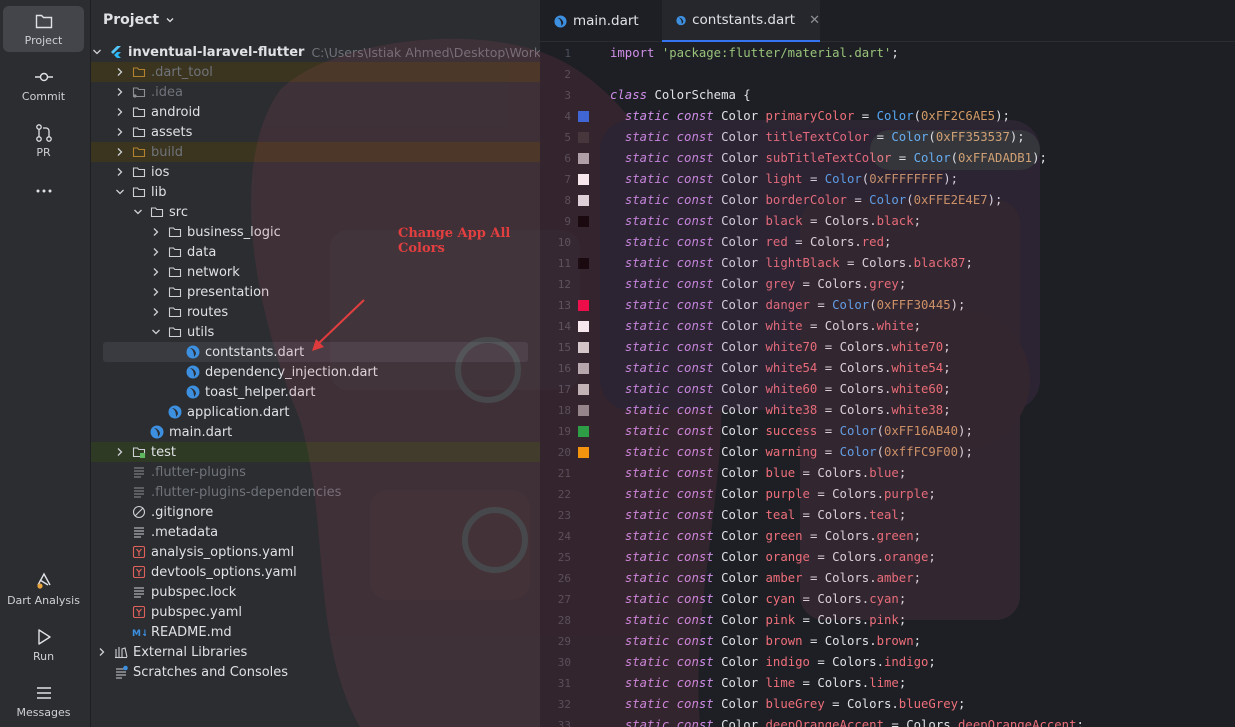  Describe the element at coordinates (315, 192) in the screenshot. I see `tree-folder-item: lib` at that location.